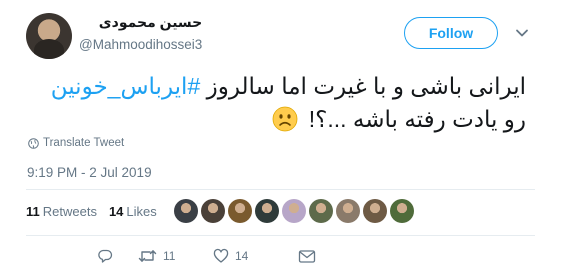  Describe the element at coordinates (84, 143) in the screenshot. I see `translate-label: Translate Tweet` at that location.